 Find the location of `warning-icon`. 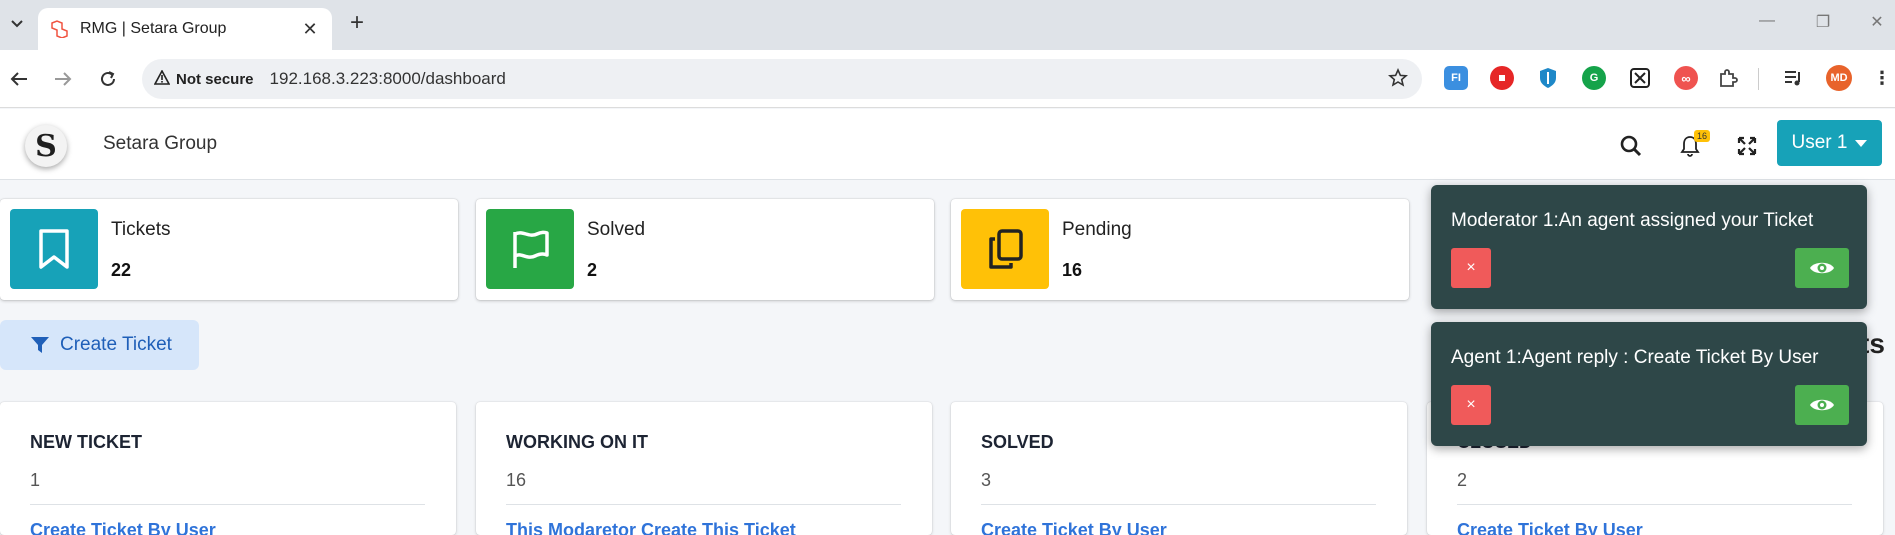

warning-icon is located at coordinates (162, 78).